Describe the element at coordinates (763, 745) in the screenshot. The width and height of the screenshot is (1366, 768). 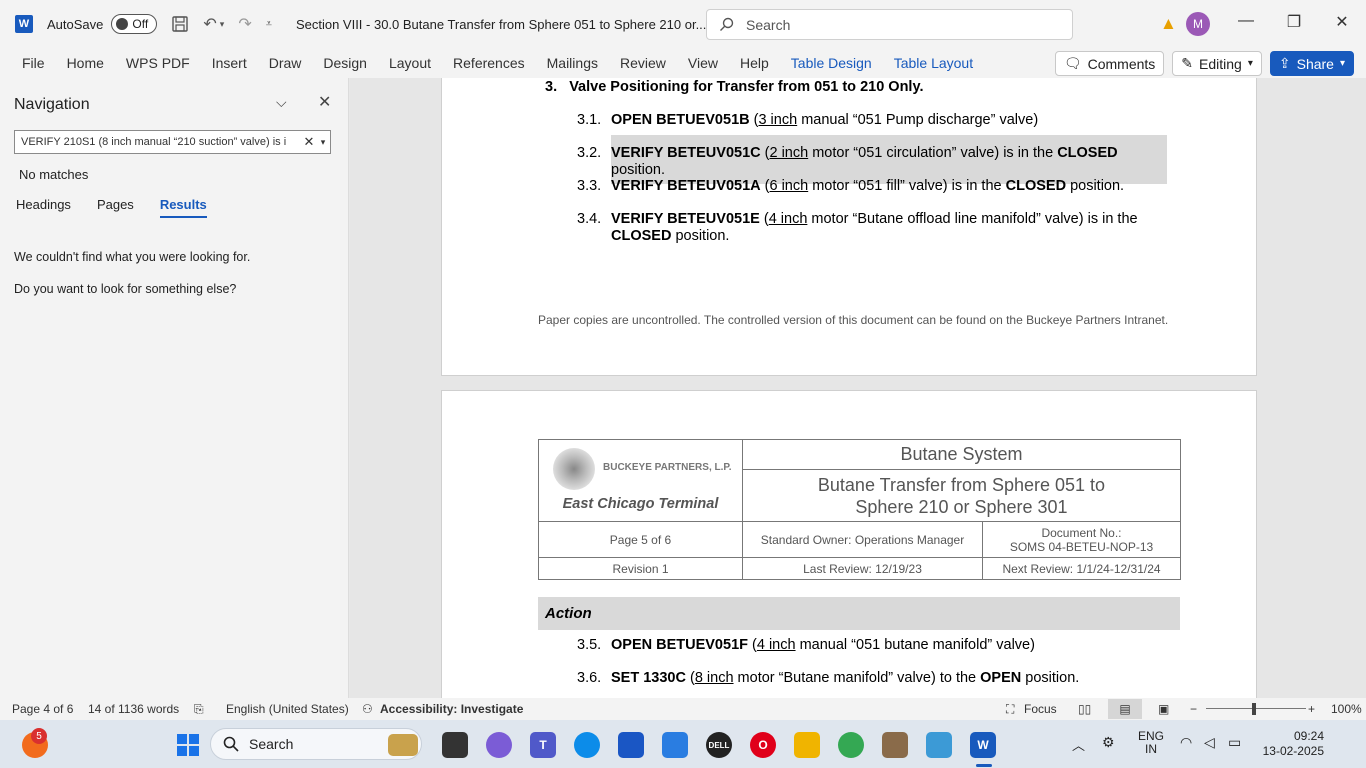
I see `opera-icon: O` at that location.